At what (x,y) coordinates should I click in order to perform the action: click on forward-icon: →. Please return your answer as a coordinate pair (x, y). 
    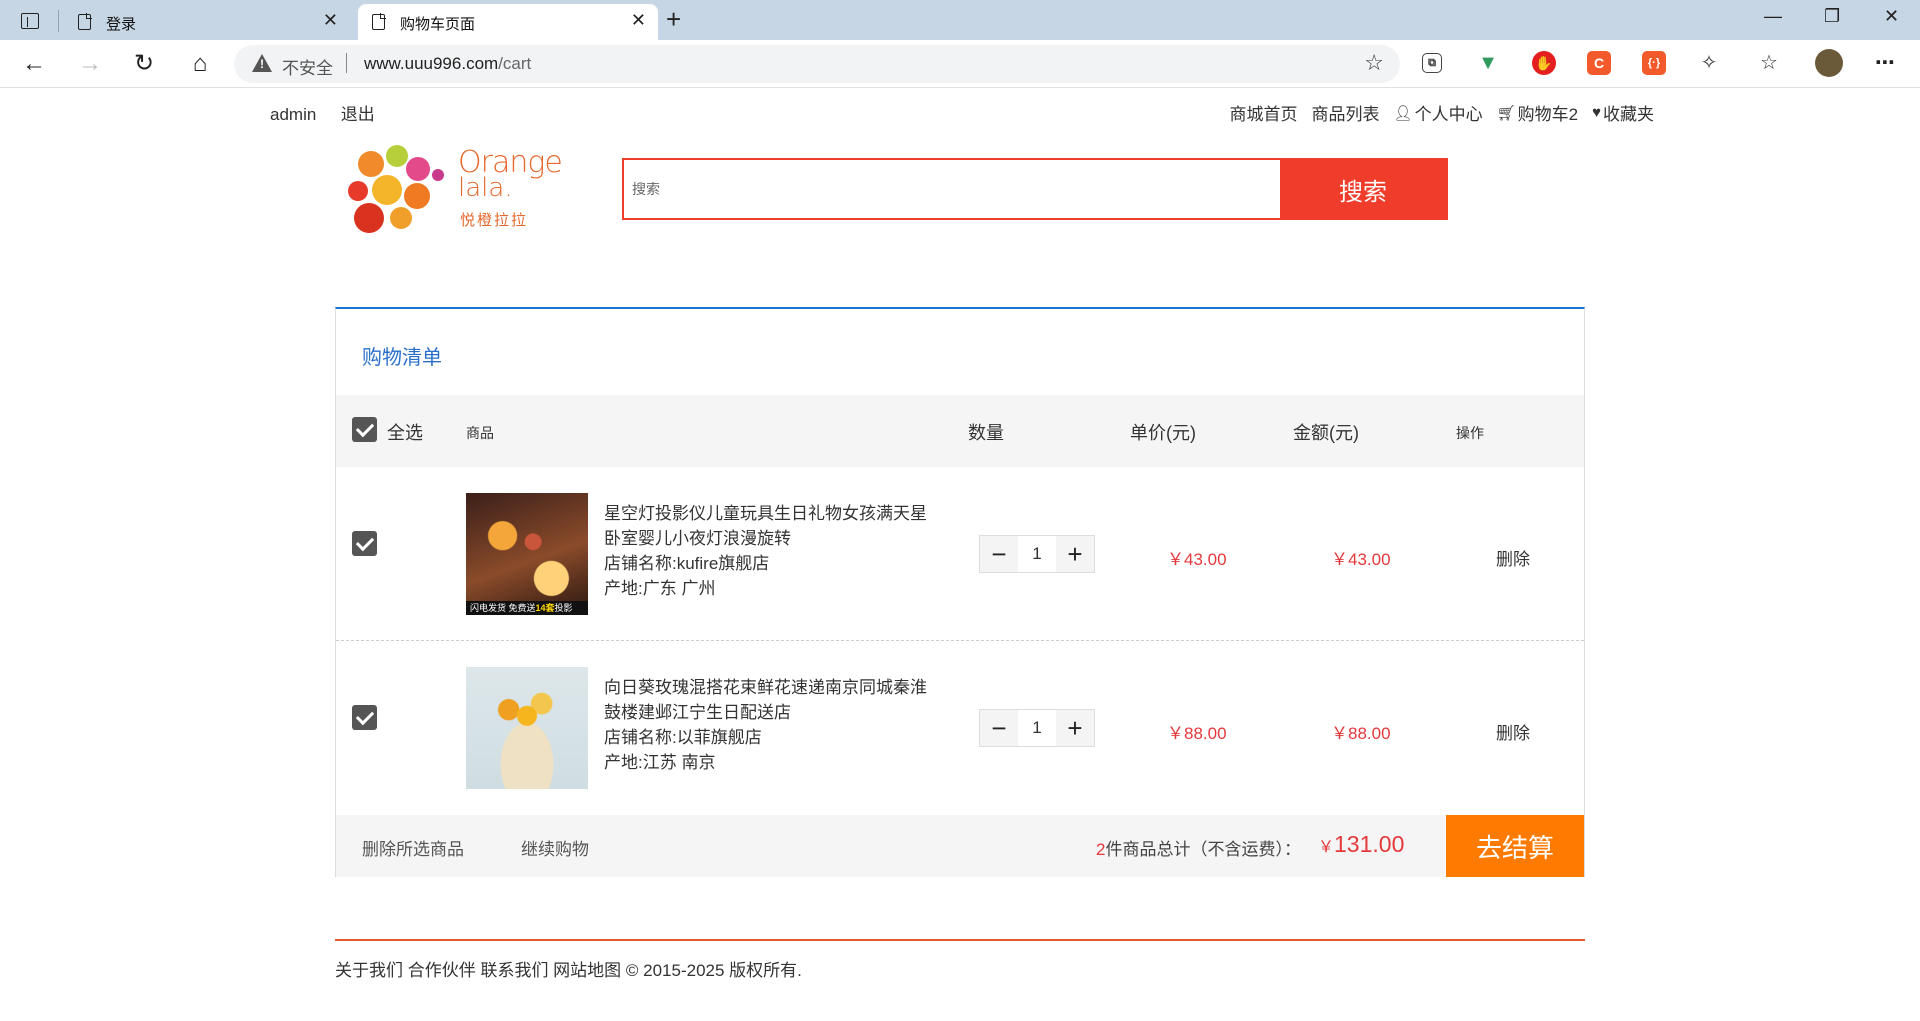
    Looking at the image, I should click on (90, 64).